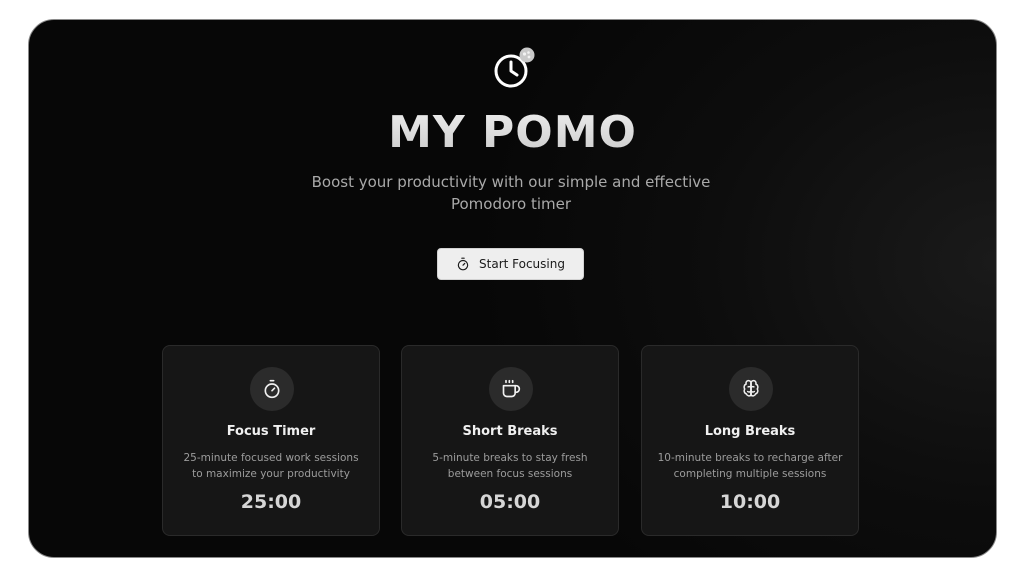 The width and height of the screenshot is (1024, 576). I want to click on feature-duration: 05:00, so click(510, 502).